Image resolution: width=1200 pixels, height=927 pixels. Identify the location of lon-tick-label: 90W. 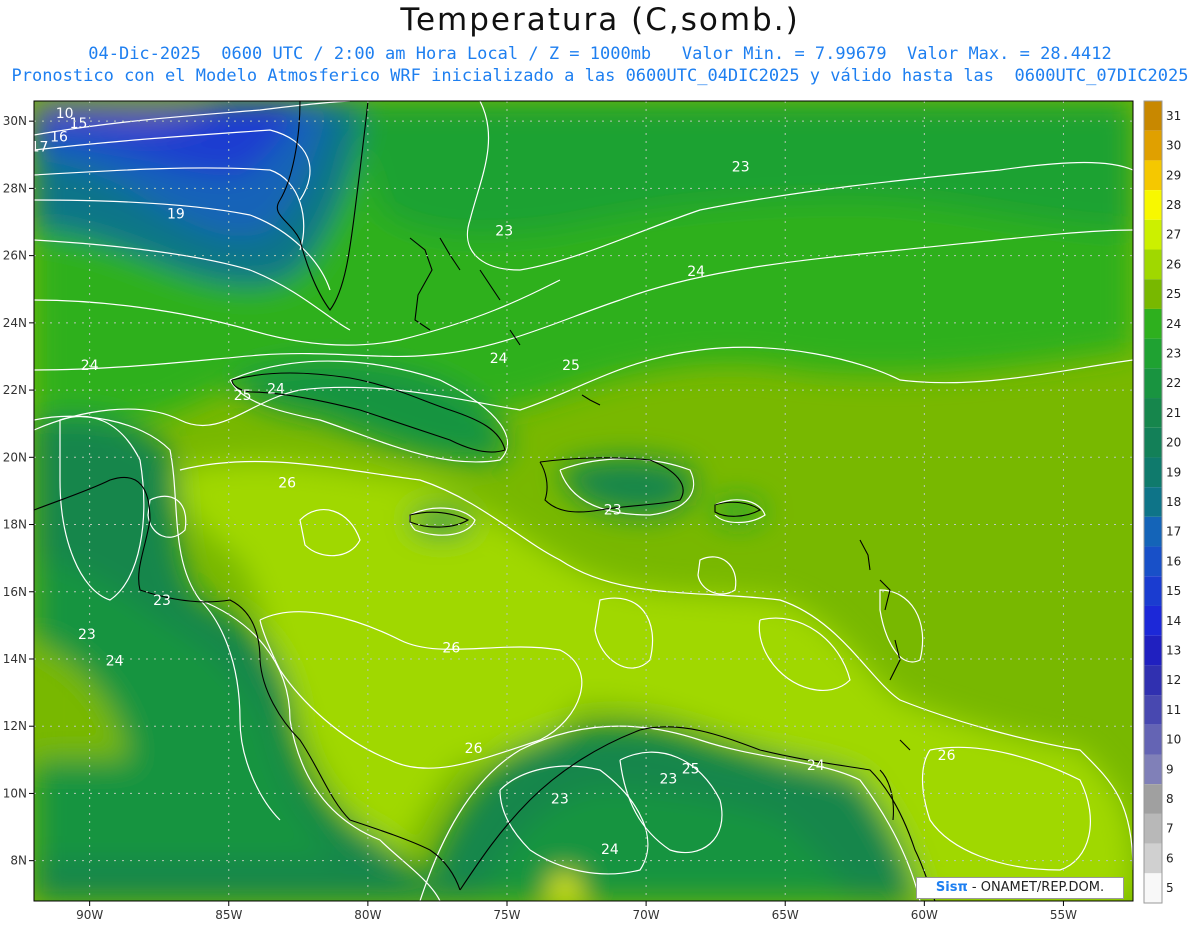
(89, 915).